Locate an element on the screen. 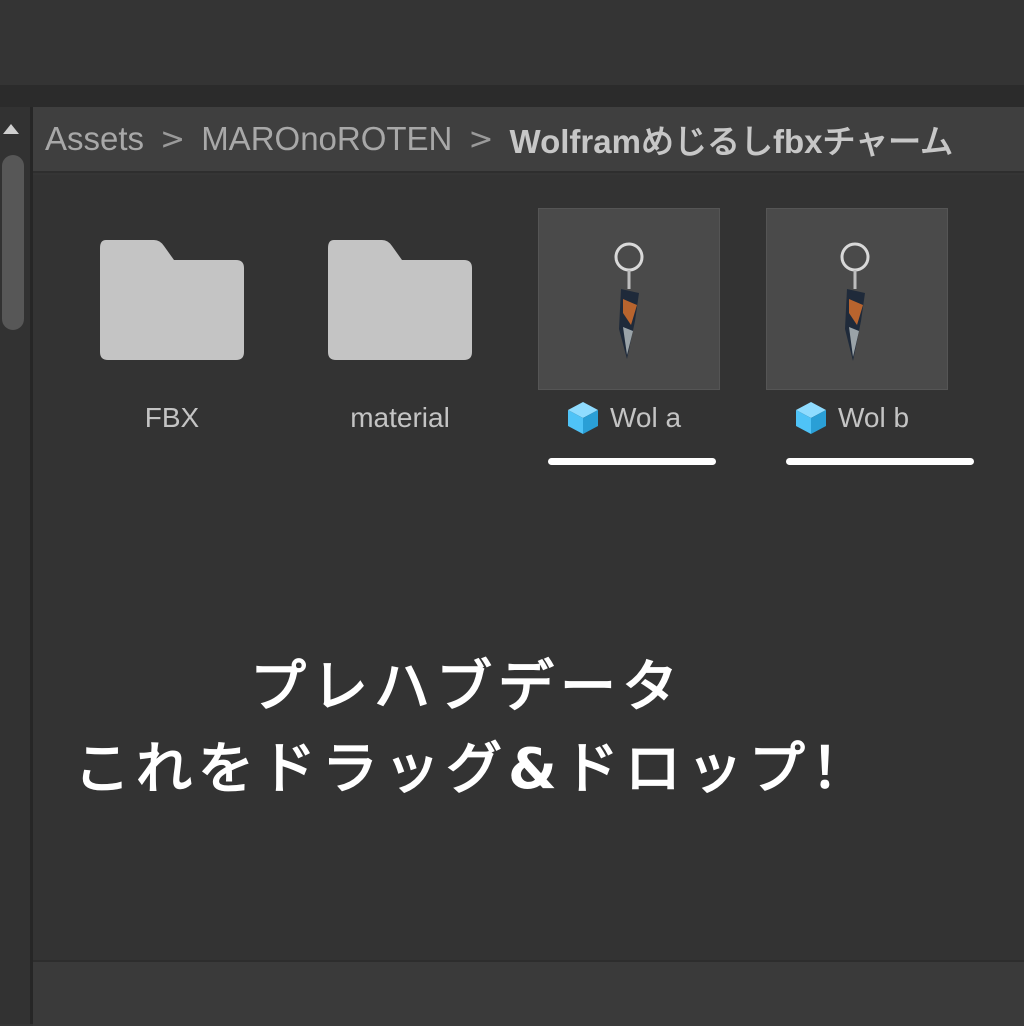 The image size is (1024, 1026). prefab-label-wol-a: Wol a is located at coordinates (623, 418).